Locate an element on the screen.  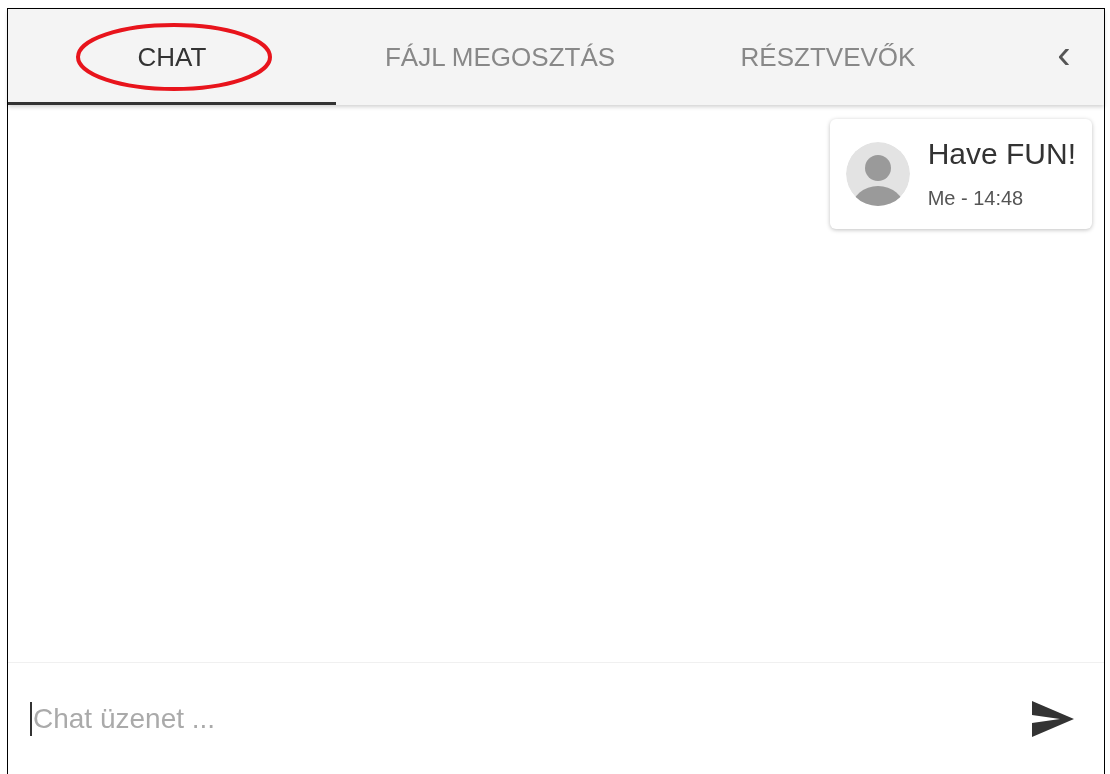
send-icon is located at coordinates (1053, 718).